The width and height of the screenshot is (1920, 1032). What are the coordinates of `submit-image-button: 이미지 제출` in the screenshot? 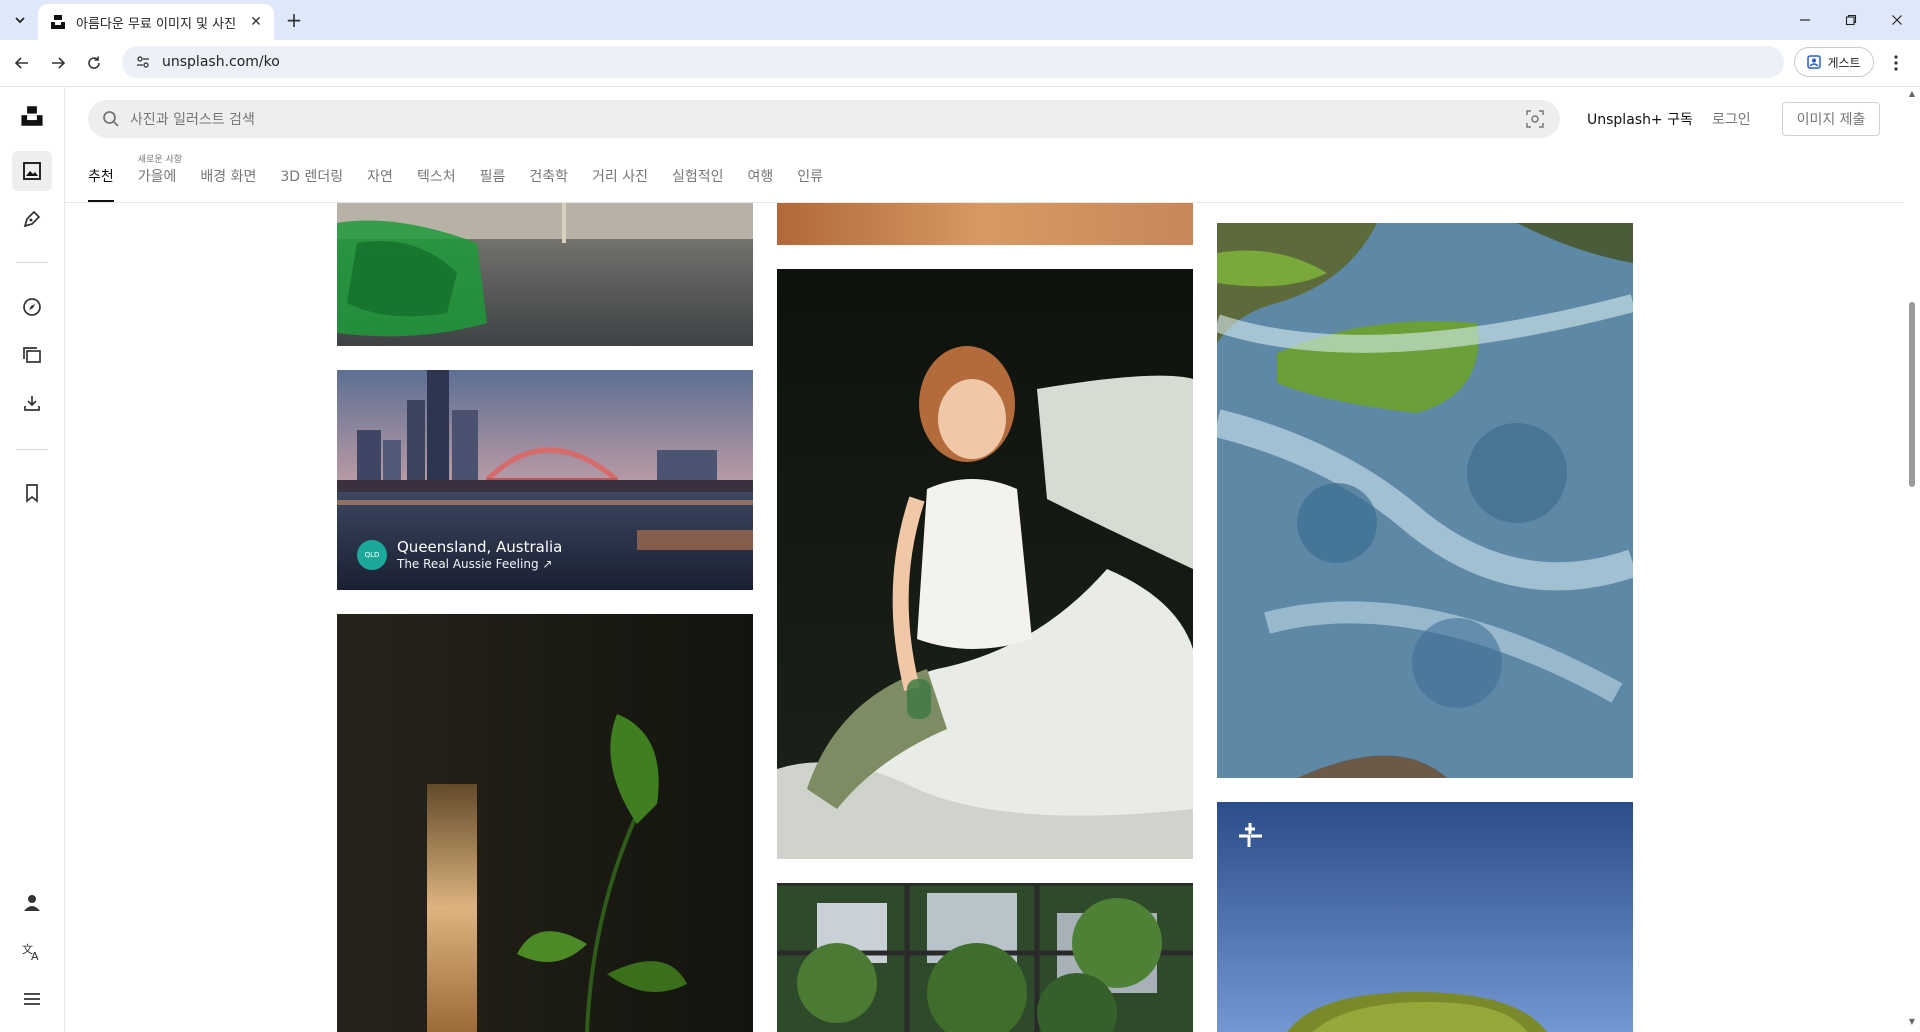 It's located at (1831, 119).